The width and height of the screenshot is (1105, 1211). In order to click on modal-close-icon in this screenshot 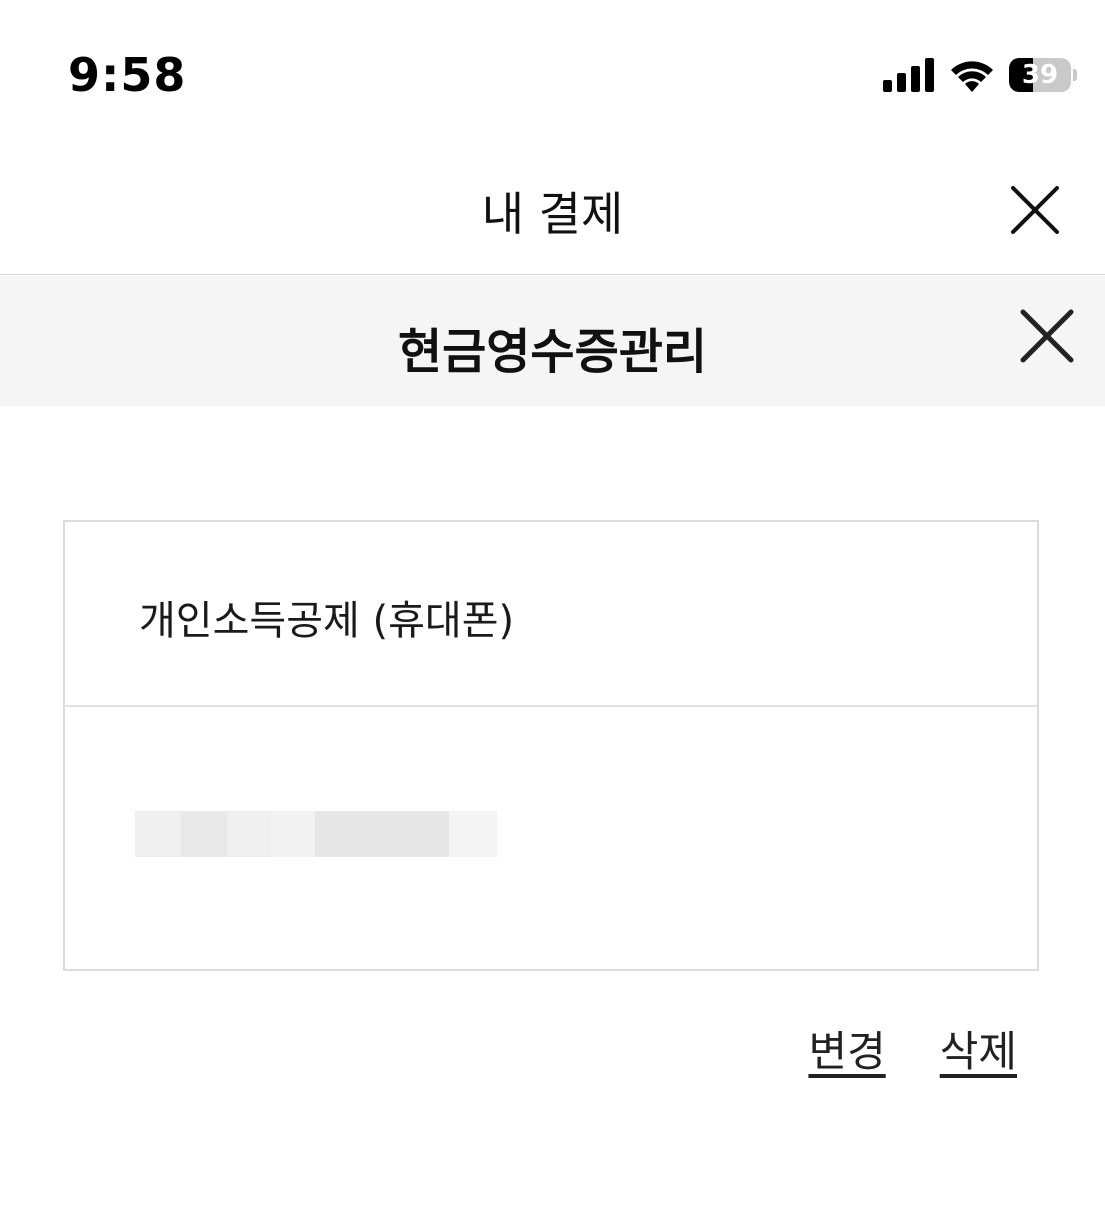, I will do `click(1047, 336)`.